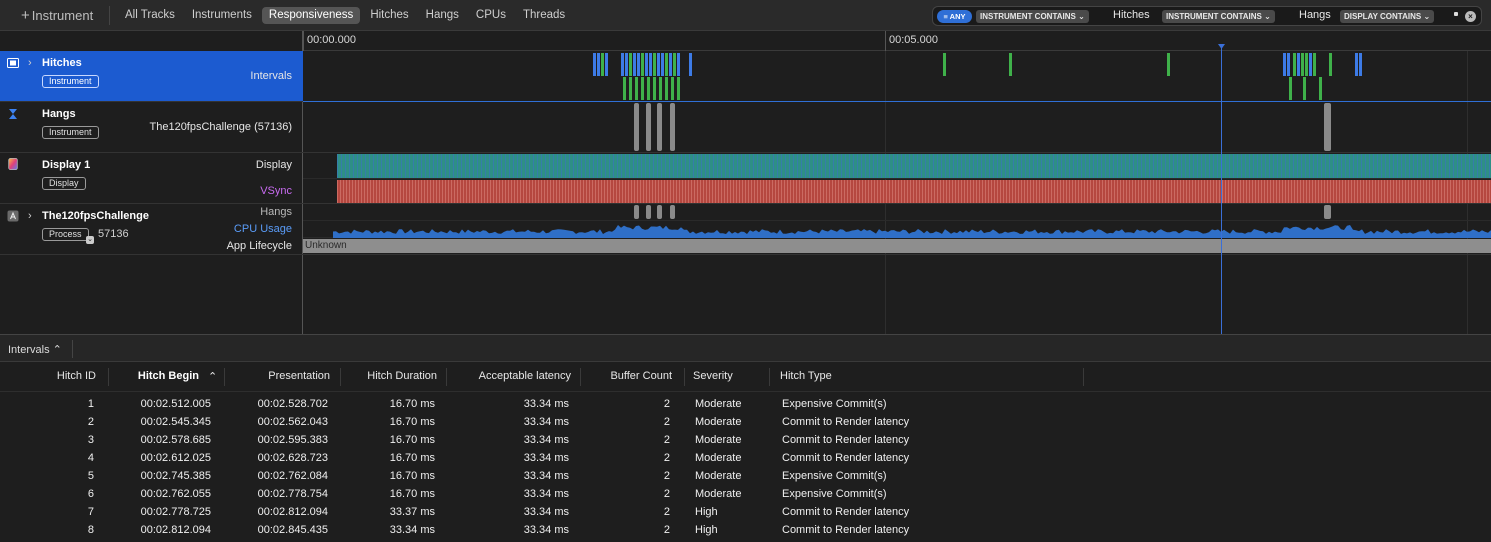 This screenshot has width=1491, height=542. I want to click on column-header-hitch-begin: Hitch Begin, so click(168, 376).